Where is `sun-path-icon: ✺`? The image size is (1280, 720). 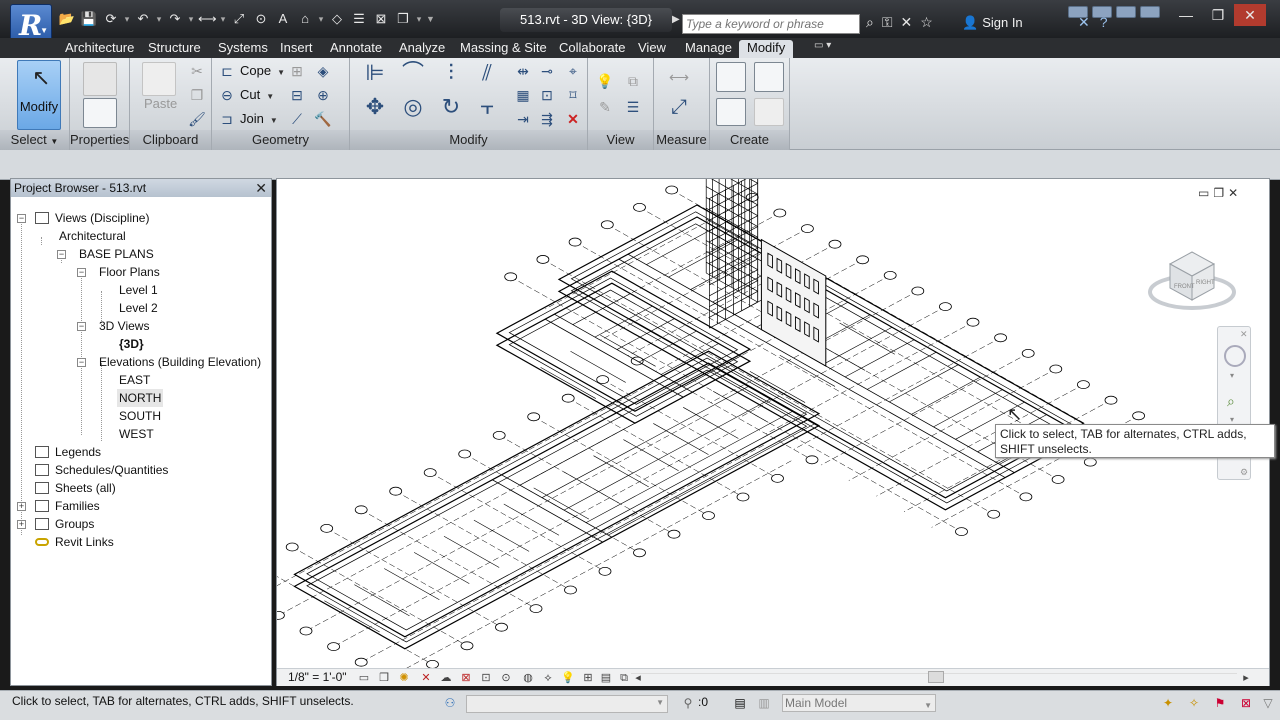 sun-path-icon: ✺ is located at coordinates (404, 678).